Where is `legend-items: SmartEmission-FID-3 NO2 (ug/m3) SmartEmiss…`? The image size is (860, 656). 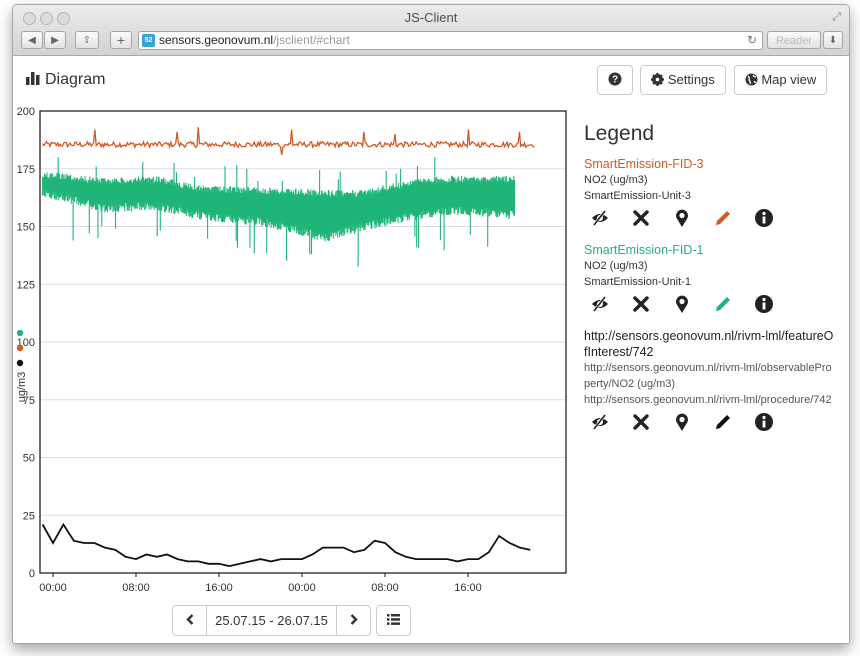 legend-items: SmartEmission-FID-3 NO2 (ug/m3) SmartEmiss… is located at coordinates (709, 294).